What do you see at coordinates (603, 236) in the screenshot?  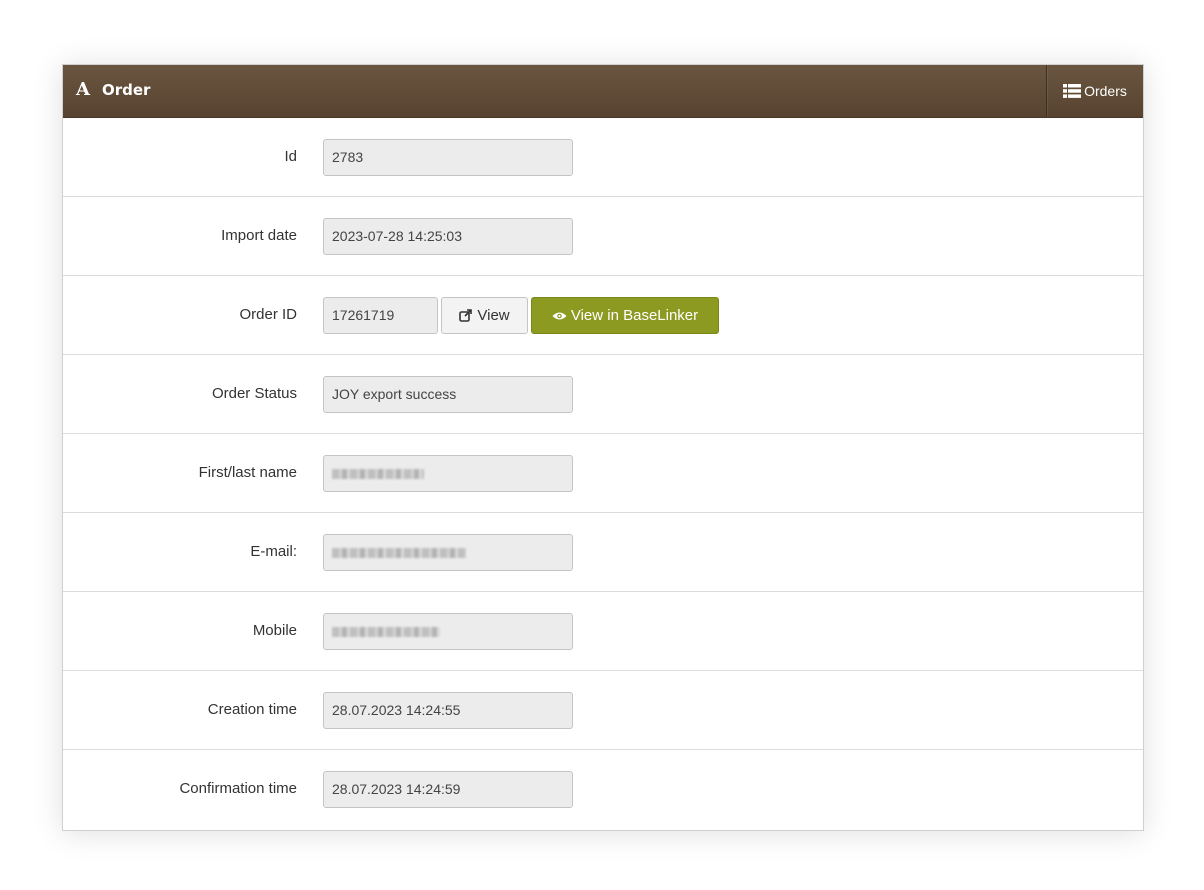 I see `field-row-import-date: Import date 2023-07-28 14:25:03` at bounding box center [603, 236].